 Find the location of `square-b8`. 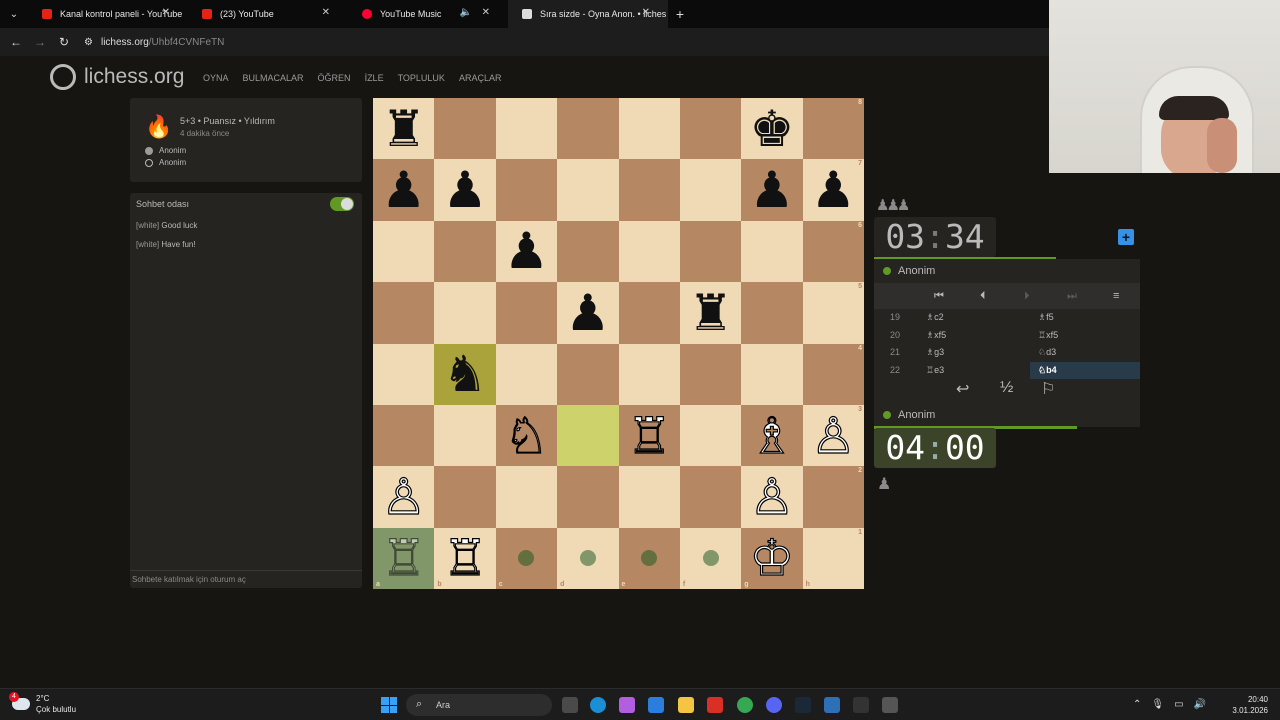

square-b8 is located at coordinates (465, 129).